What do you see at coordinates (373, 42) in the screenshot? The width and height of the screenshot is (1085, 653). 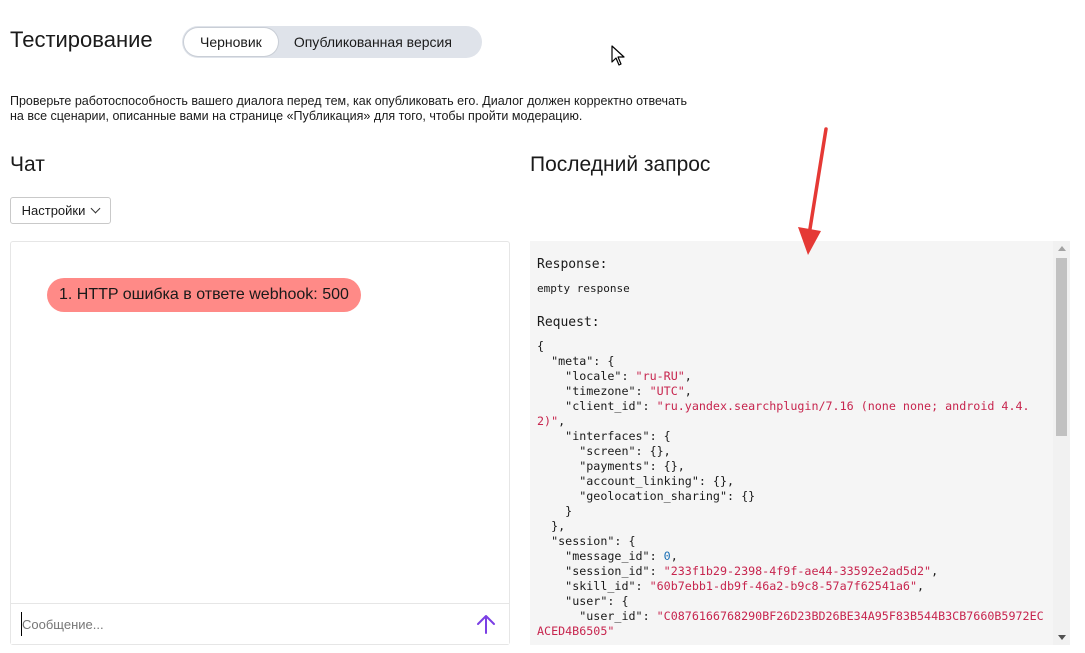 I see `tab-published-version: Опубликованная версия` at bounding box center [373, 42].